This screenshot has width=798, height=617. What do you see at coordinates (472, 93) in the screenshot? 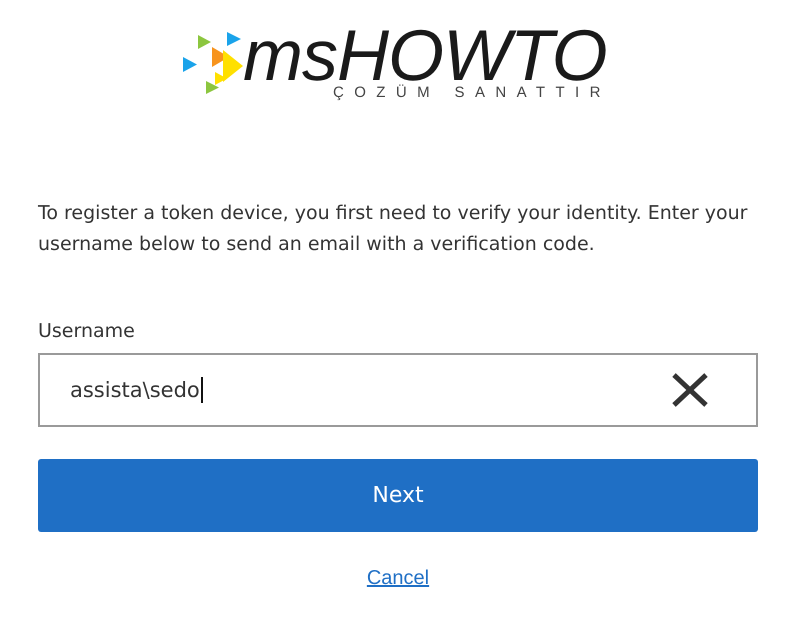
I see `logo-tagline: ÇOZÜM SANATTIR` at bounding box center [472, 93].